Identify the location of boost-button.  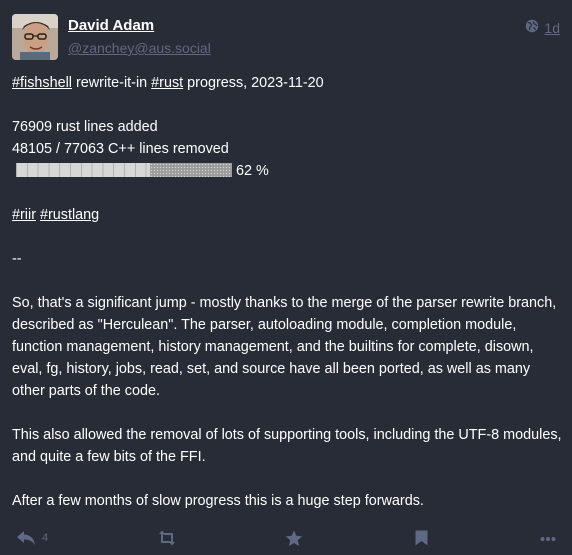
(167, 538).